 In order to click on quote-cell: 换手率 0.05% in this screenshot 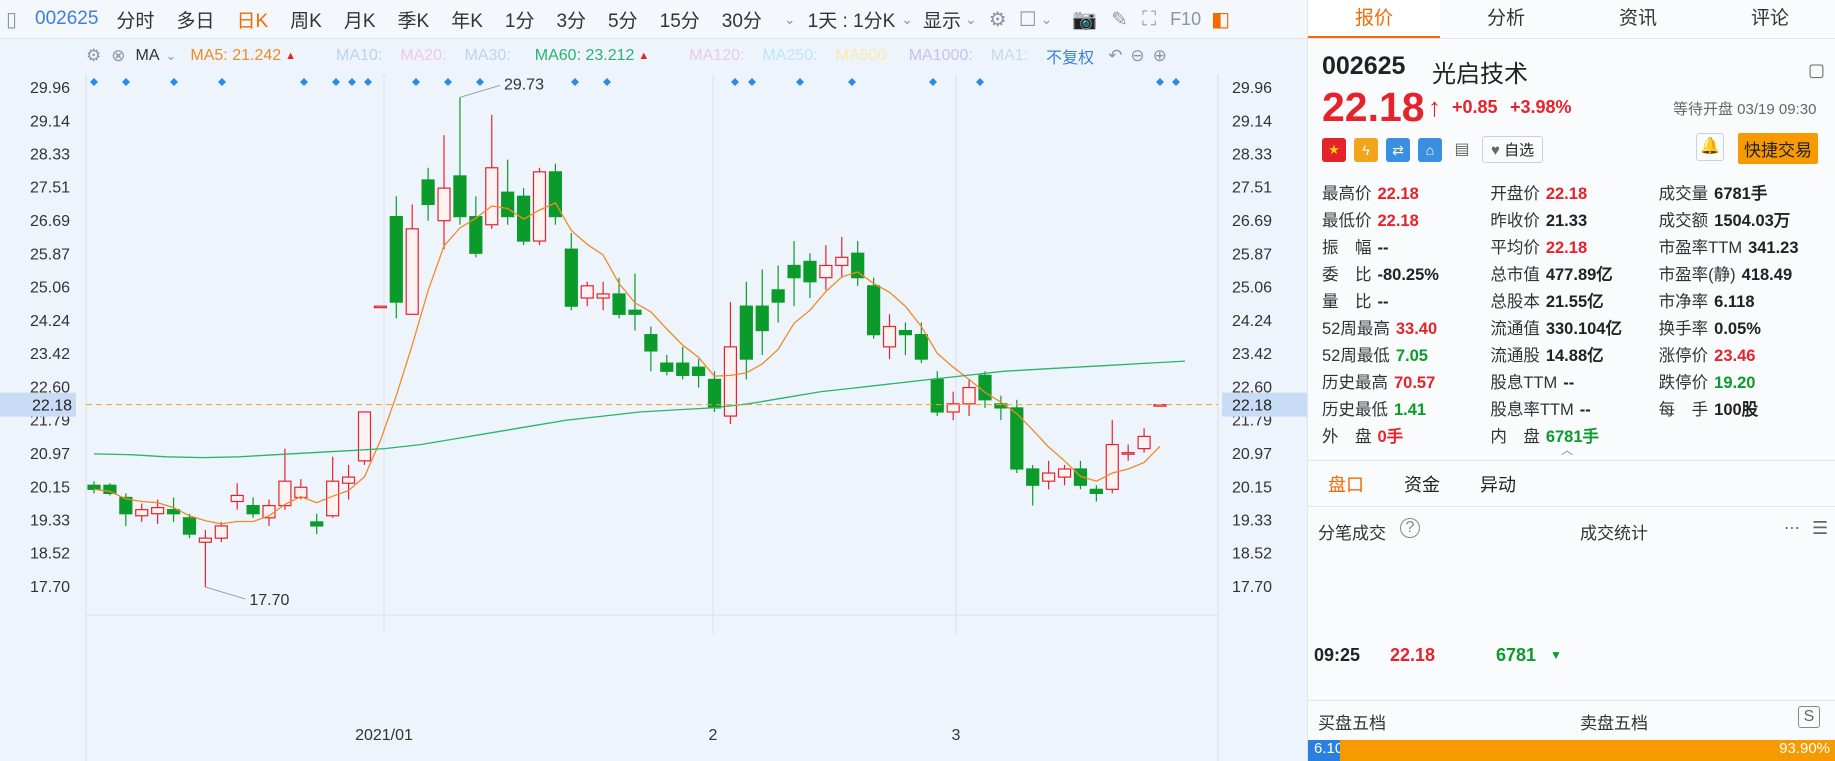, I will do `click(1743, 327)`.